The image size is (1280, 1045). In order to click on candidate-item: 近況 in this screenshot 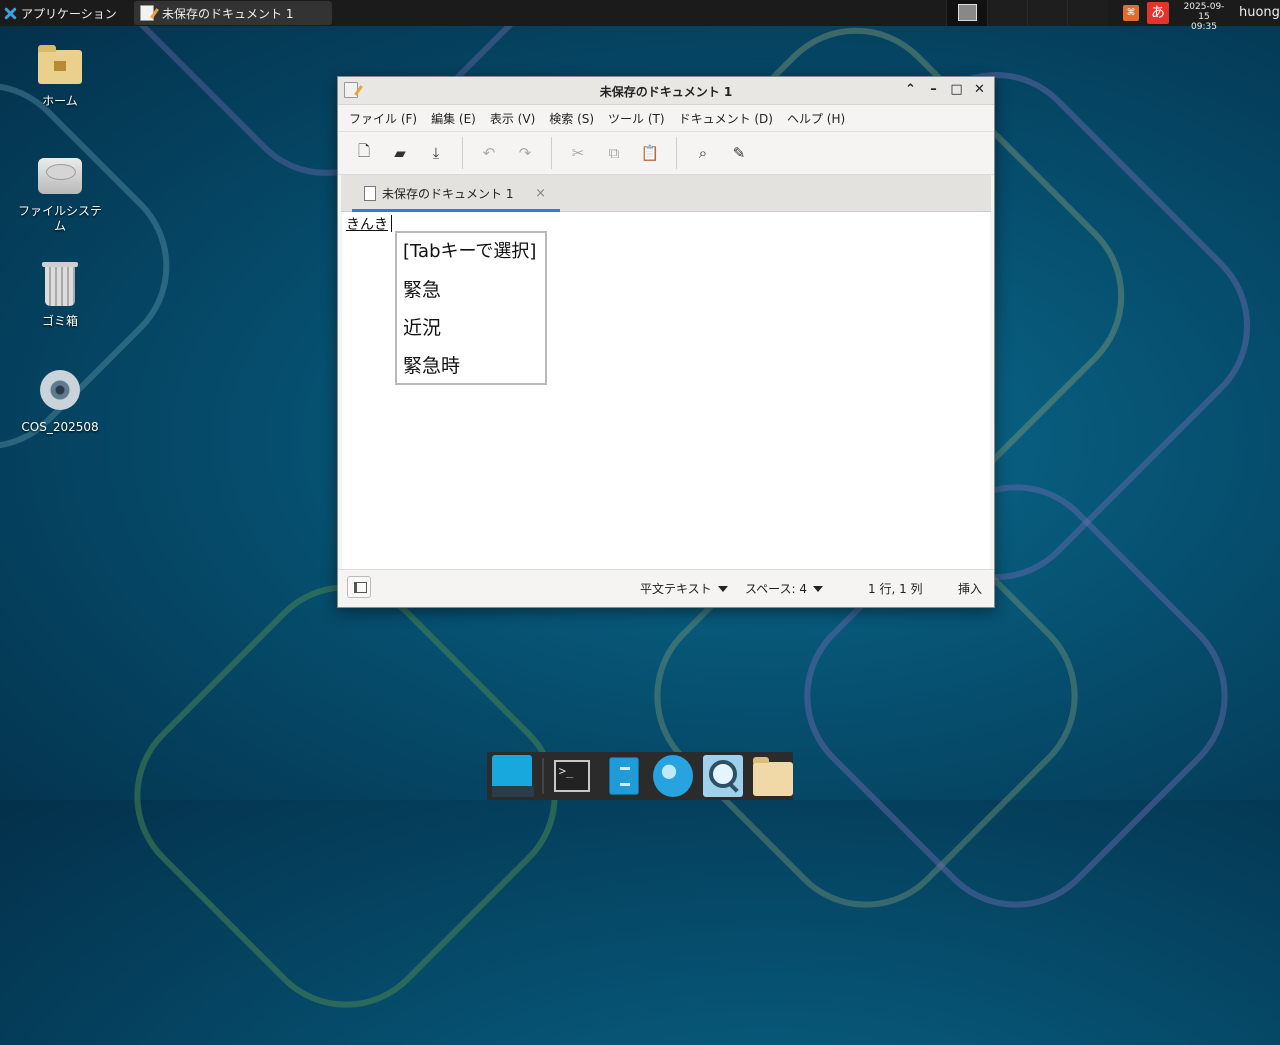, I will do `click(471, 328)`.